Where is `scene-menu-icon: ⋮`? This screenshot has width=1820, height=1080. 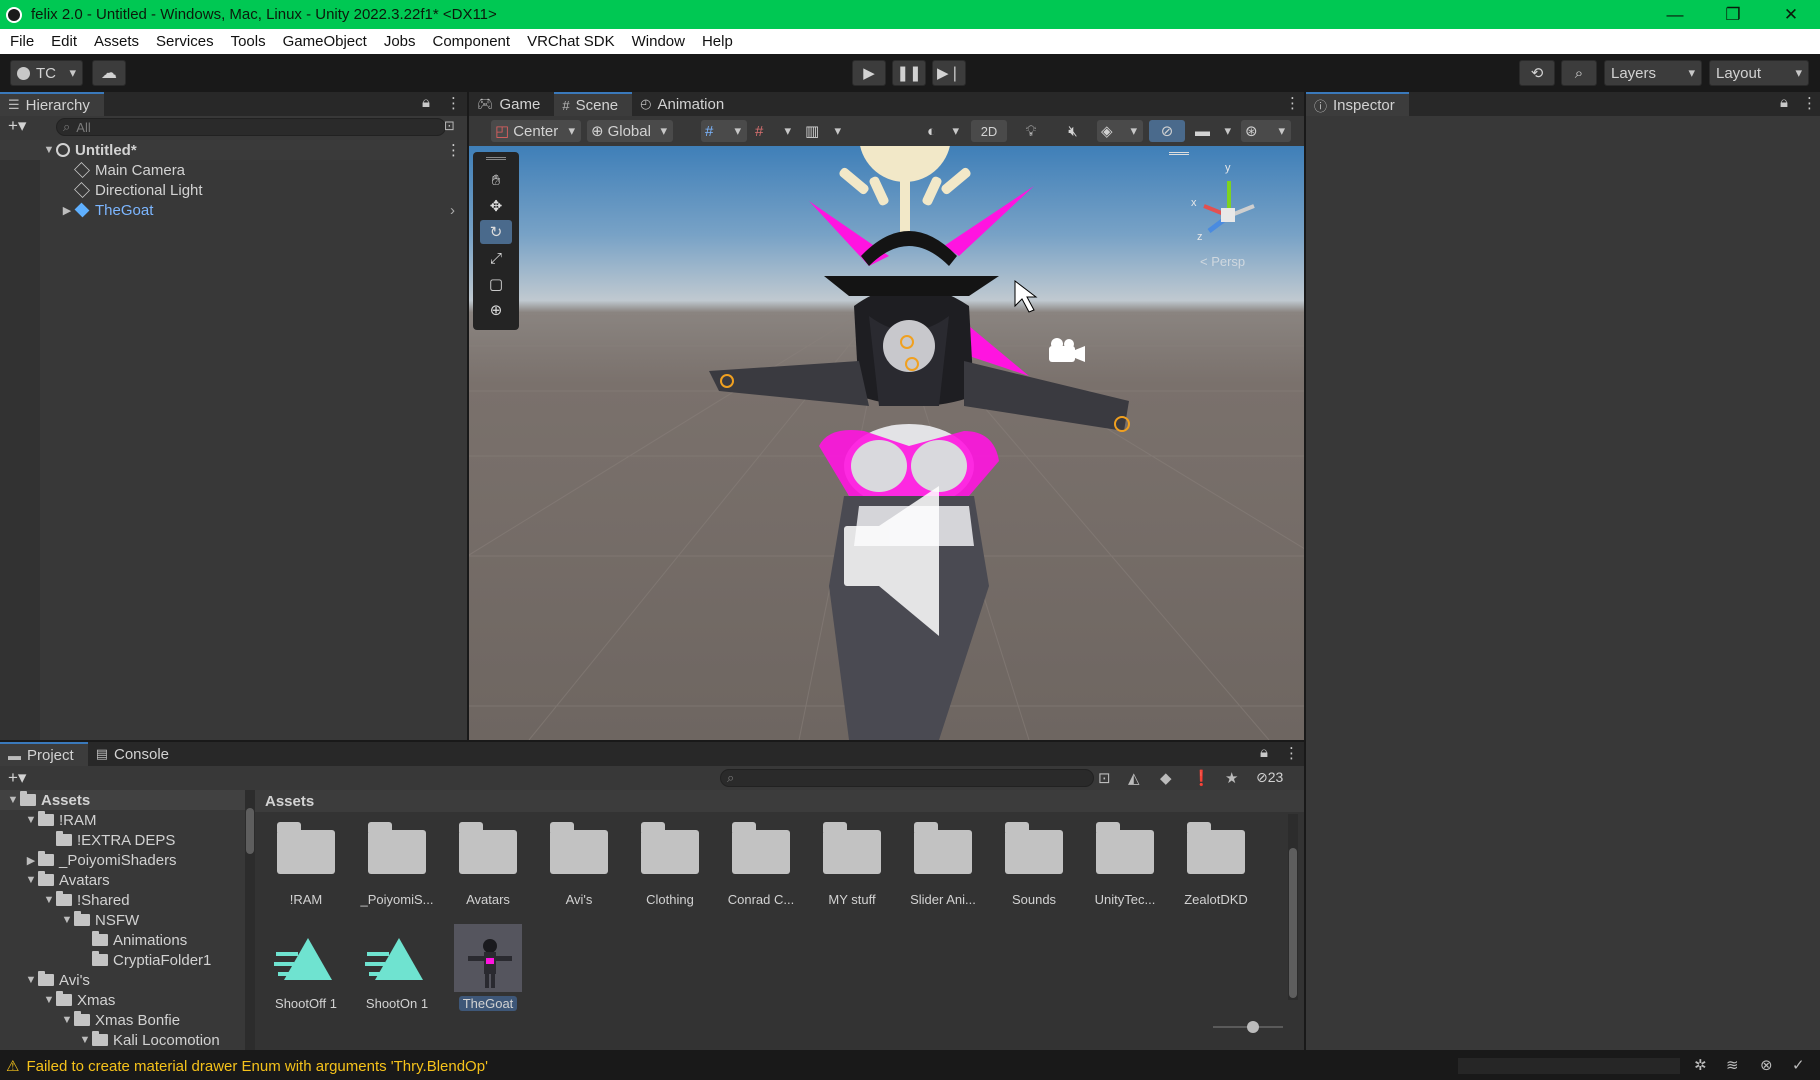 scene-menu-icon: ⋮ is located at coordinates (453, 150).